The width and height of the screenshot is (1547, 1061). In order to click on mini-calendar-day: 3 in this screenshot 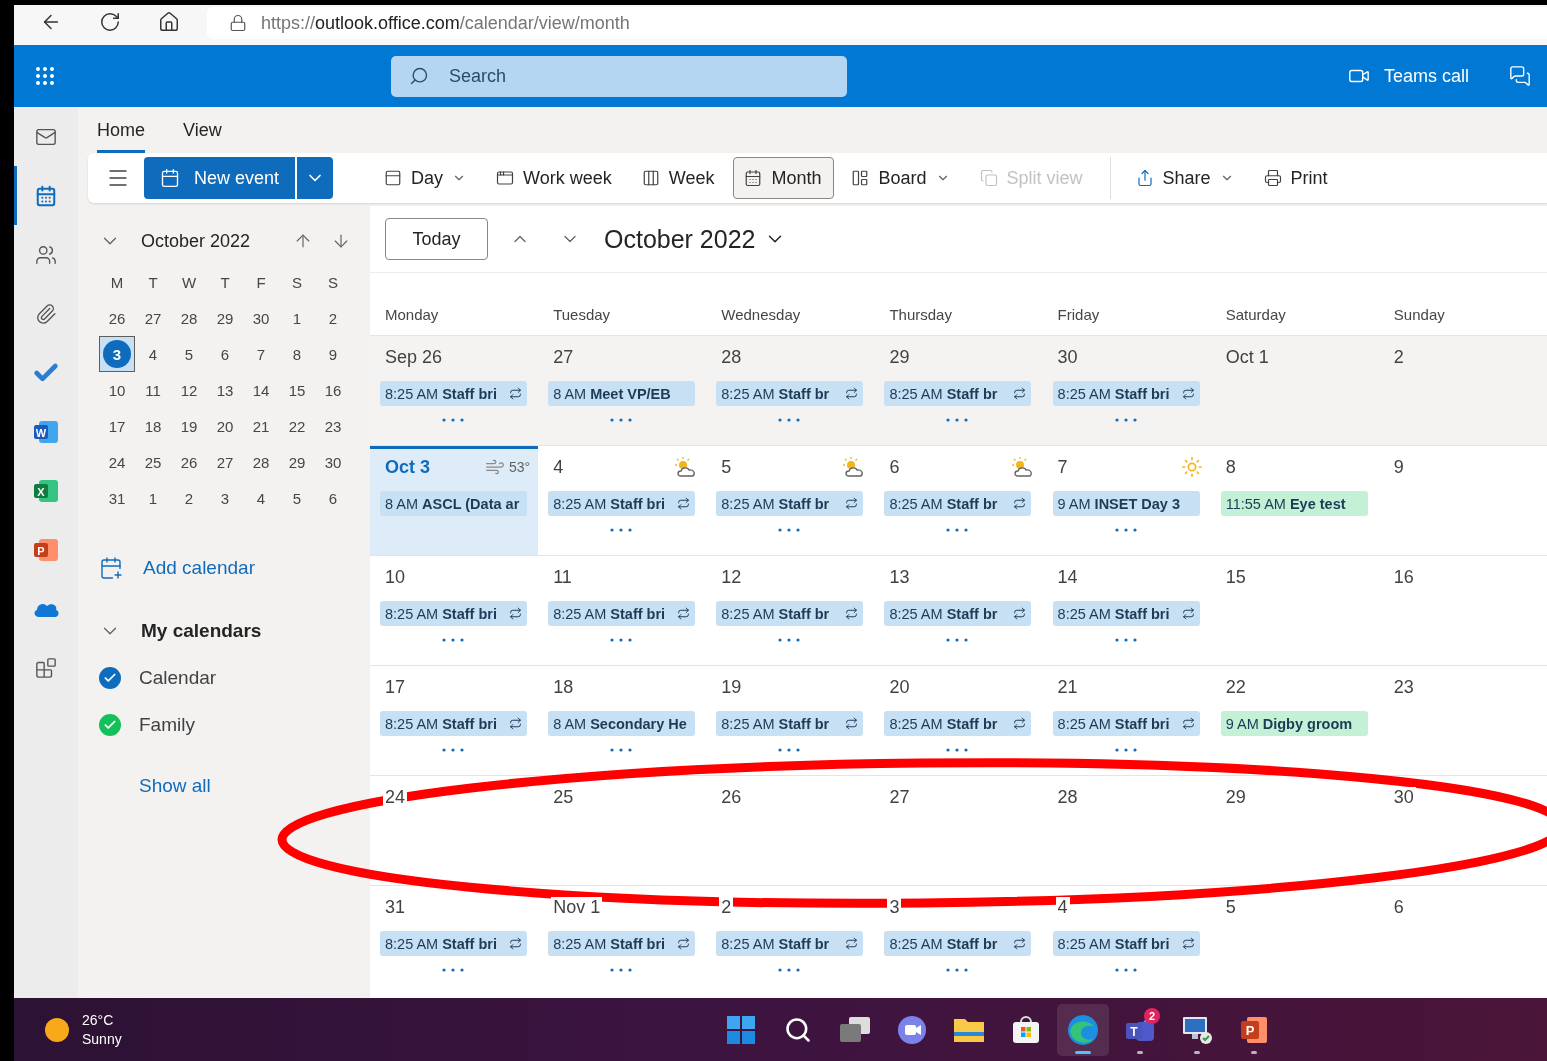, I will do `click(117, 354)`.